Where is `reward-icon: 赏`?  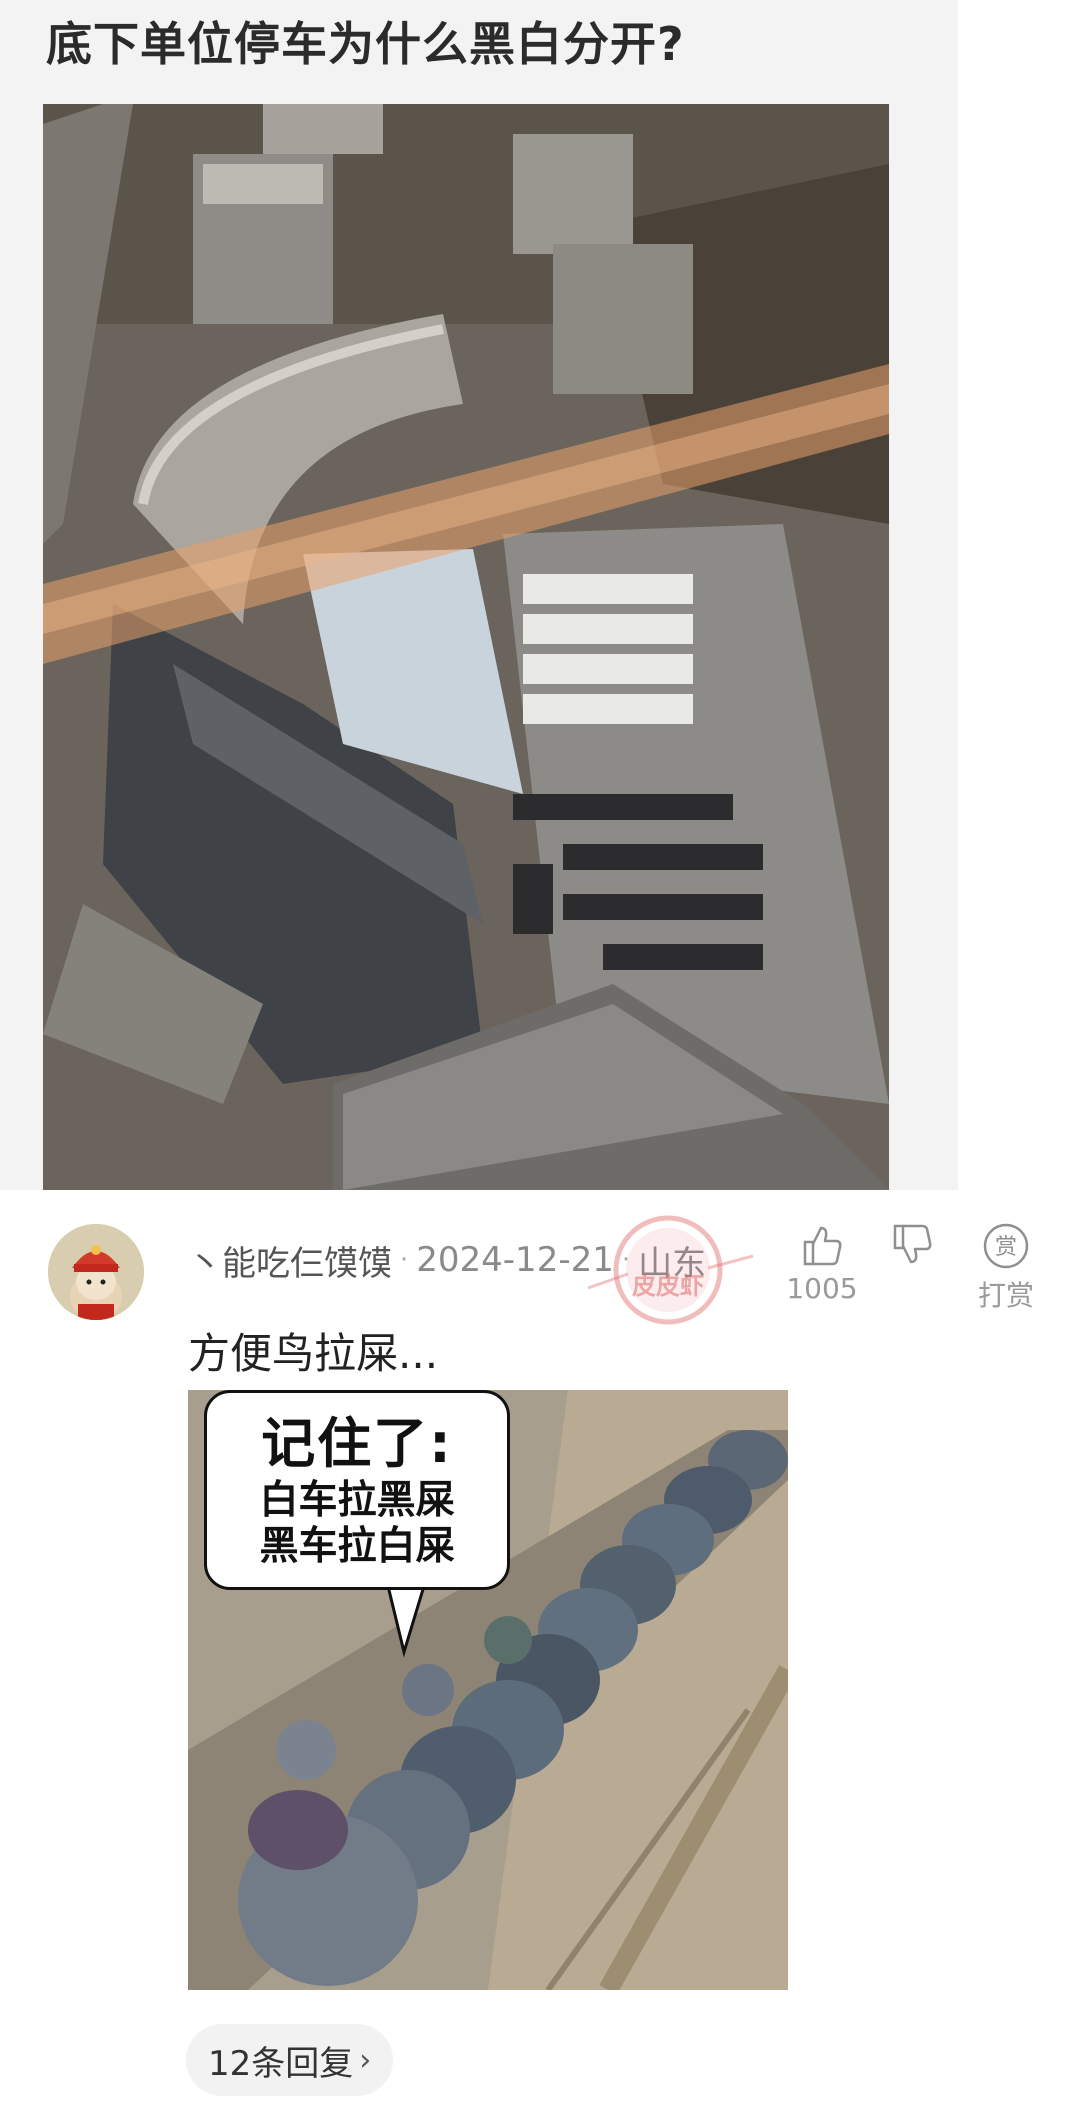 reward-icon: 赏 is located at coordinates (1006, 1246).